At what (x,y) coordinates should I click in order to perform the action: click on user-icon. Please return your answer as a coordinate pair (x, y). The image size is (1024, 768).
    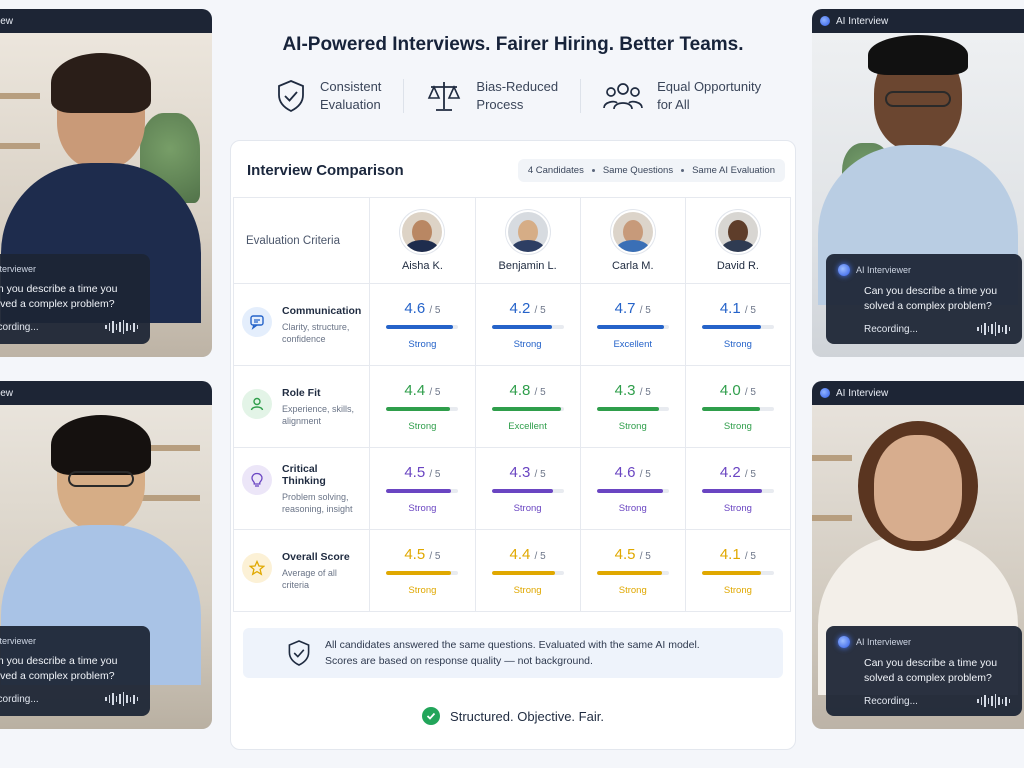
    Looking at the image, I should click on (257, 403).